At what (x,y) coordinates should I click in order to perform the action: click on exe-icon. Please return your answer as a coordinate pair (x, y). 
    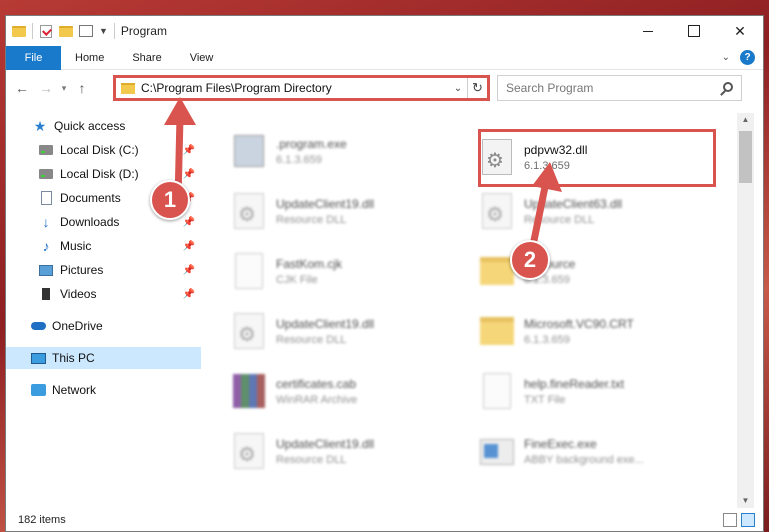
    Looking at the image, I should click on (497, 451).